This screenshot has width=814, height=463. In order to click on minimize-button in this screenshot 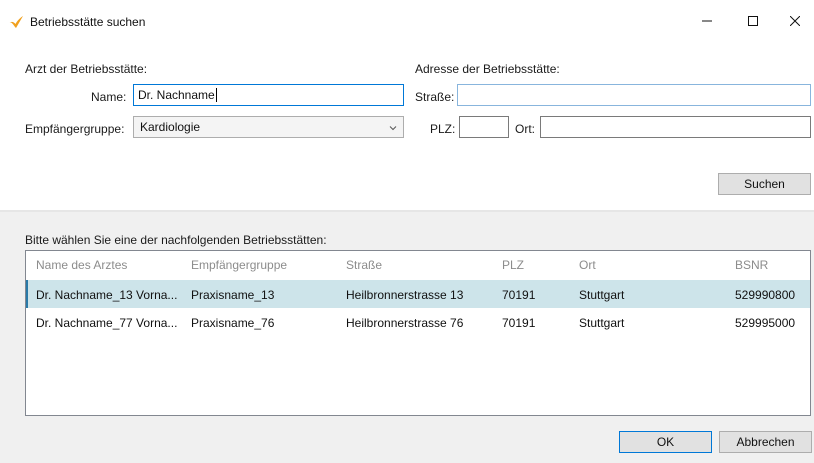, I will do `click(707, 21)`.